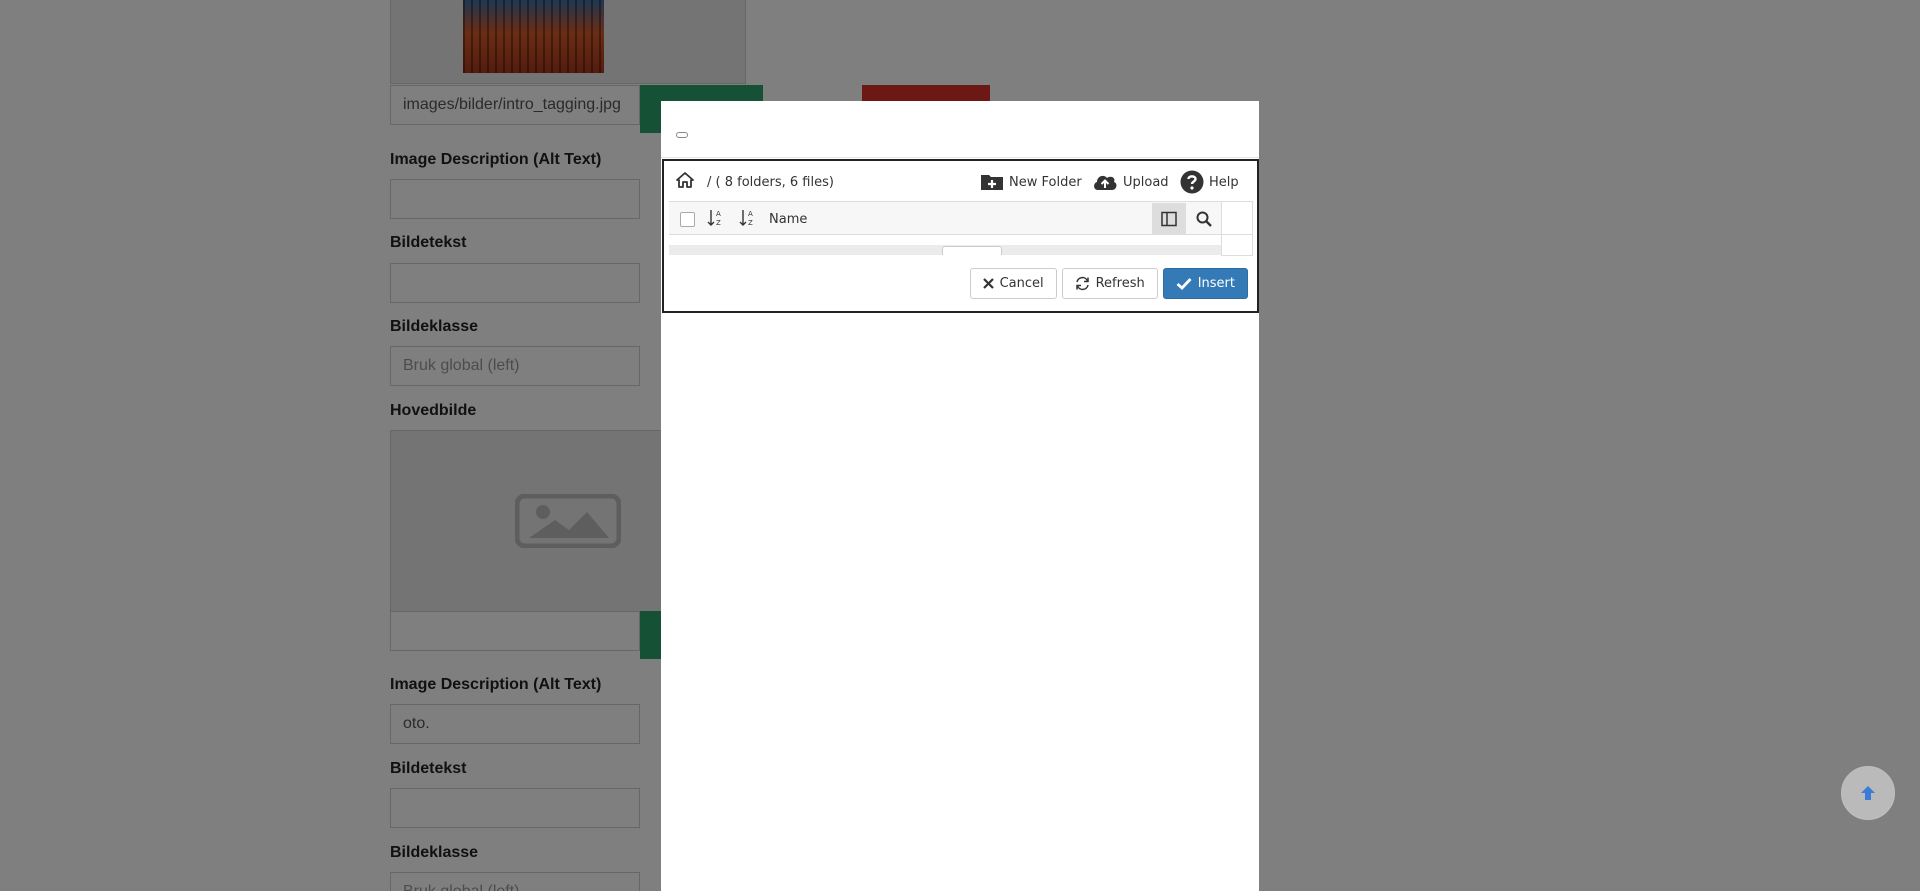  I want to click on folder-plus-icon, so click(992, 182).